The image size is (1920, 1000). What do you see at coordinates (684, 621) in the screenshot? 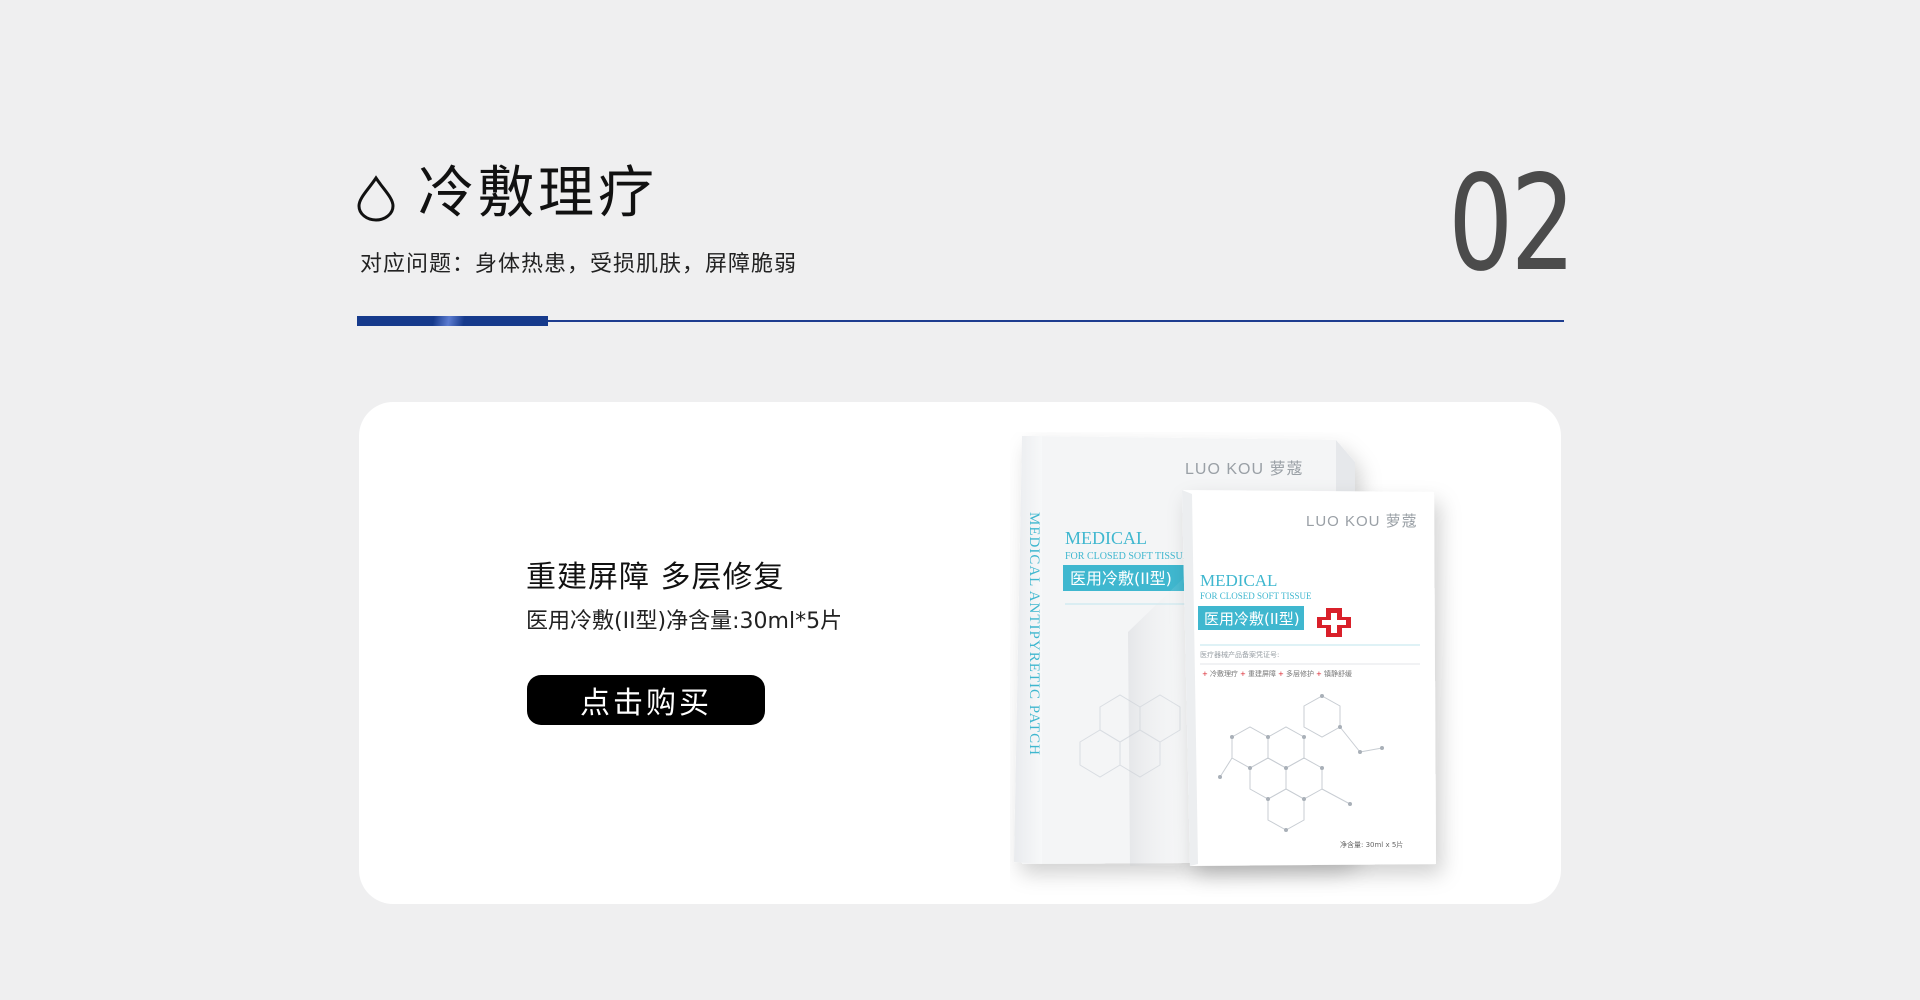
I see `product-spec: 医用冷敷(II型)净含量:30ml*5片` at bounding box center [684, 621].